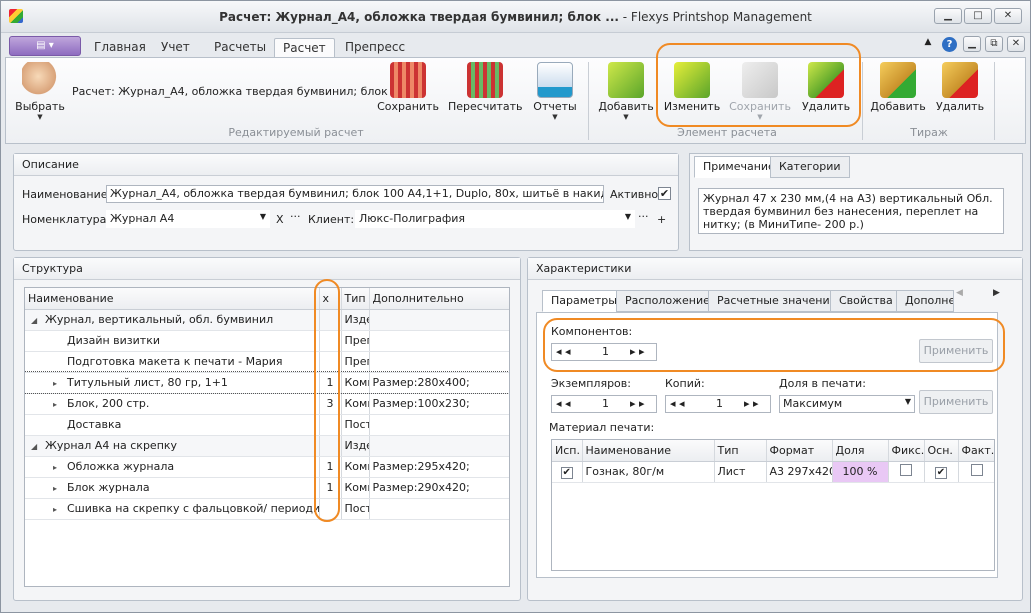  Describe the element at coordinates (928, 42) in the screenshot. I see `collapse-ribbon-icon: ▲` at that location.